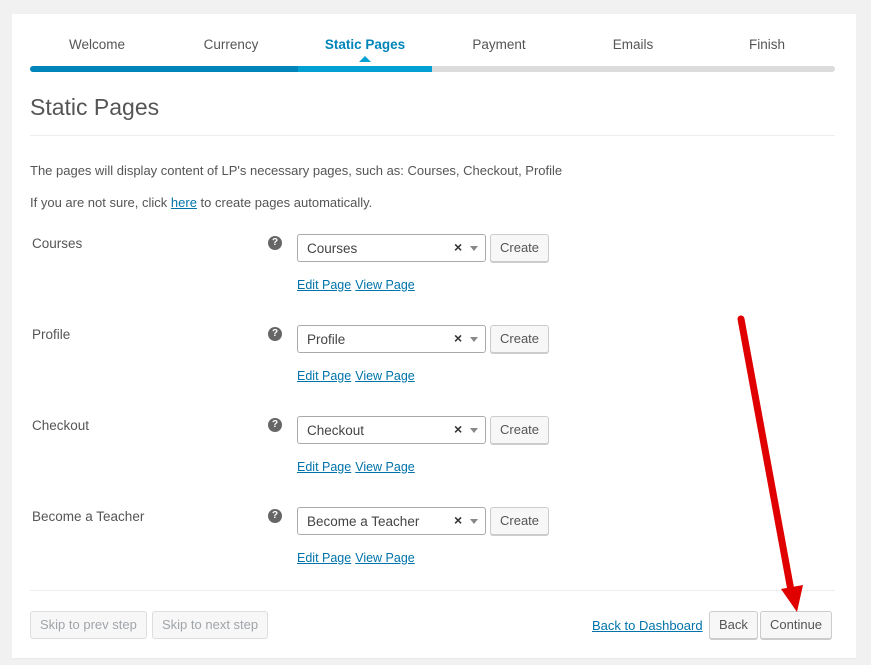 This screenshot has width=871, height=665. Describe the element at coordinates (520, 248) in the screenshot. I see `create-courses-button: Create` at that location.